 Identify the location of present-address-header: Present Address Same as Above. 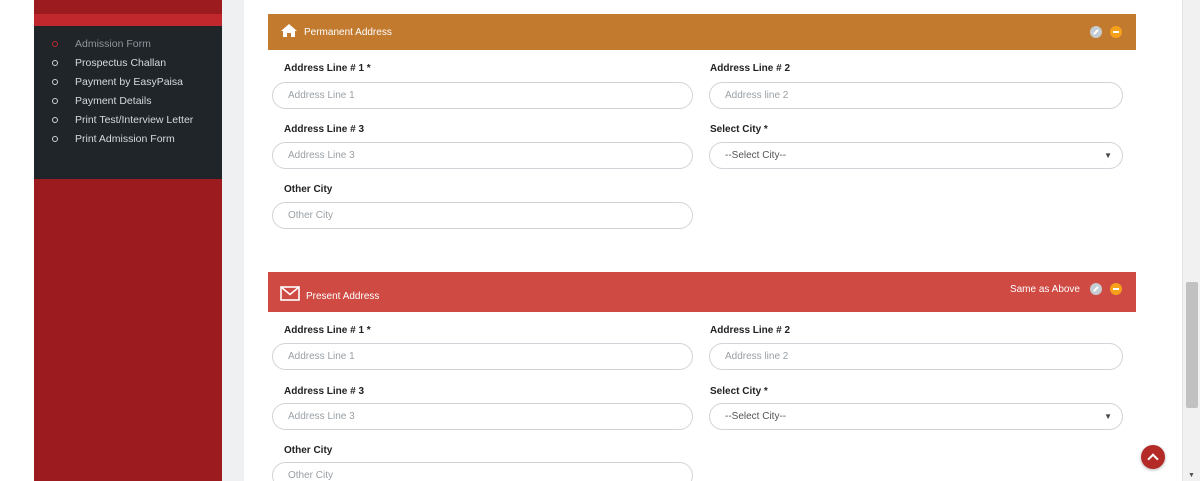
(702, 292).